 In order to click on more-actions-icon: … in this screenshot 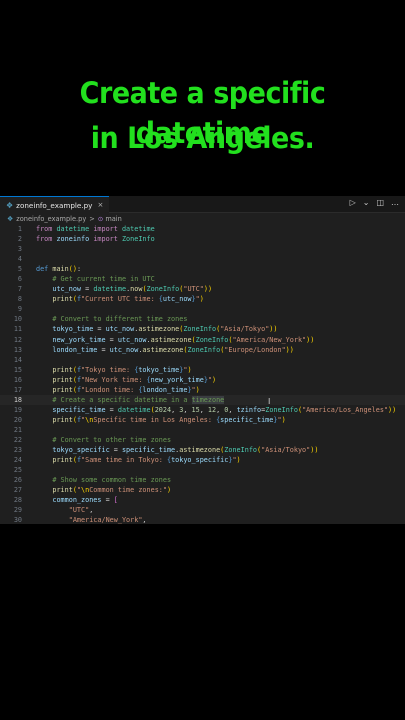, I will do `click(395, 202)`.